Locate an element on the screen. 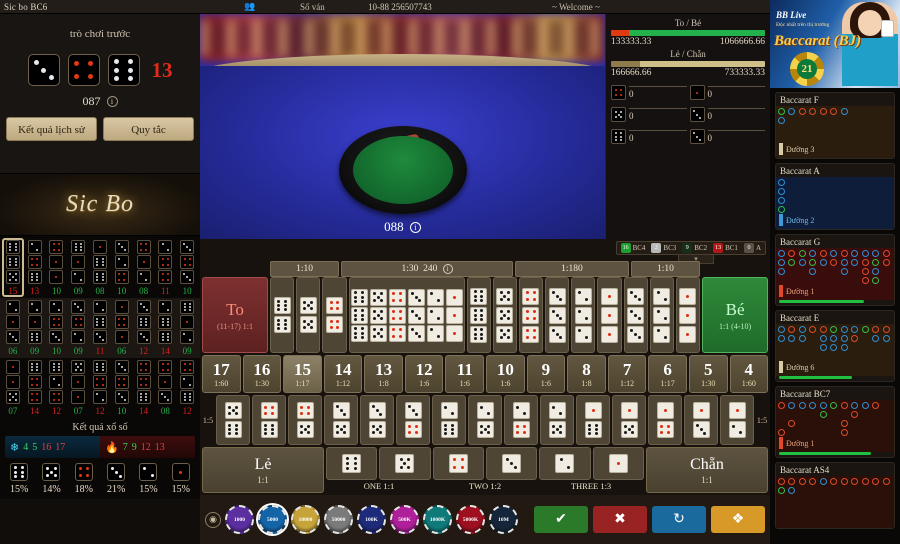 This screenshot has width=900, height=544. rules-button: Quy tắc is located at coordinates (148, 129).